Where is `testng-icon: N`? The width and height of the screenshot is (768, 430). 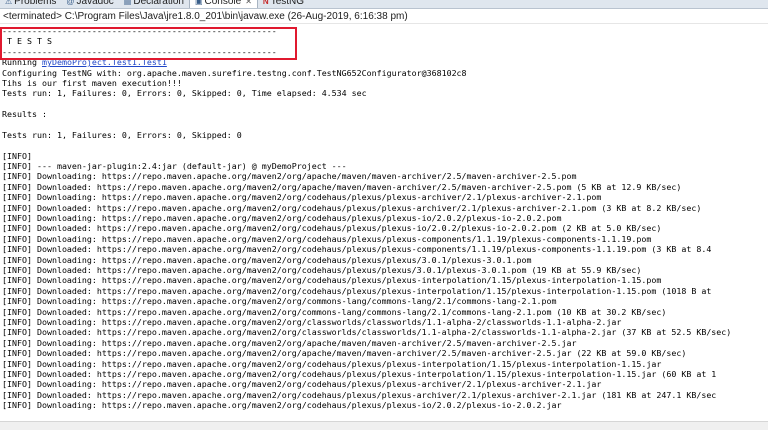 testng-icon: N is located at coordinates (265, 3).